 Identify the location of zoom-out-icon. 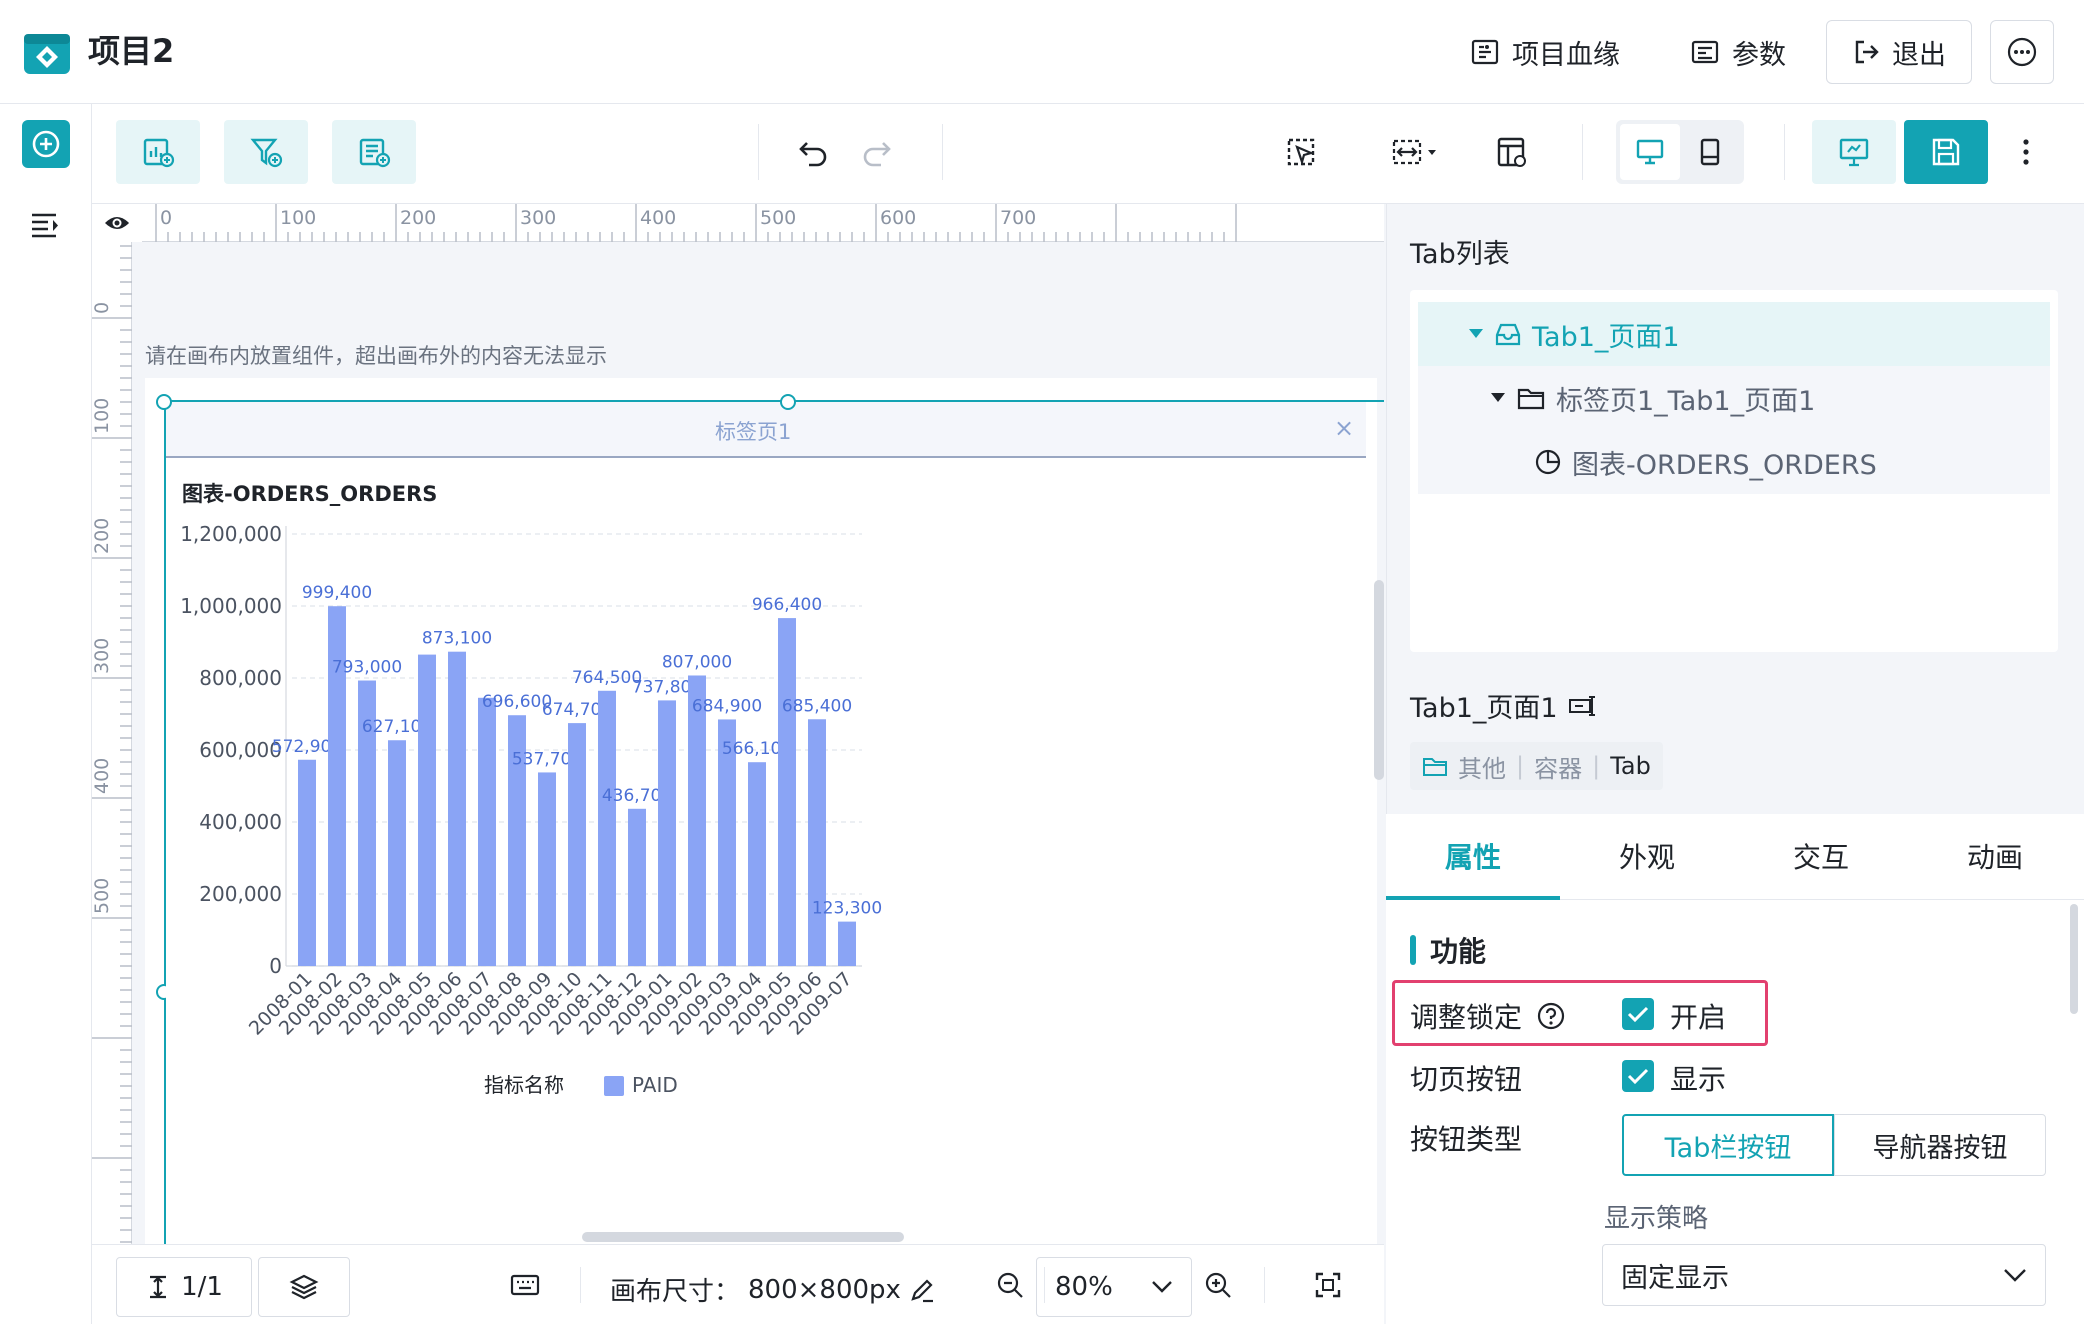
(1010, 1285).